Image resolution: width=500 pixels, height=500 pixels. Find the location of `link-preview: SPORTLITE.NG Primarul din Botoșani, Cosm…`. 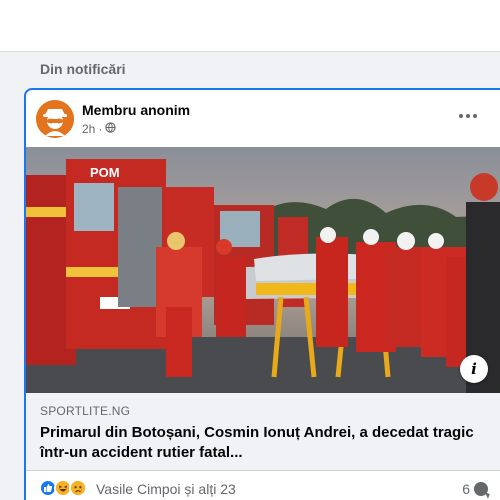

link-preview: SPORTLITE.NG Primarul din Botoșani, Cosm… is located at coordinates (263, 432).